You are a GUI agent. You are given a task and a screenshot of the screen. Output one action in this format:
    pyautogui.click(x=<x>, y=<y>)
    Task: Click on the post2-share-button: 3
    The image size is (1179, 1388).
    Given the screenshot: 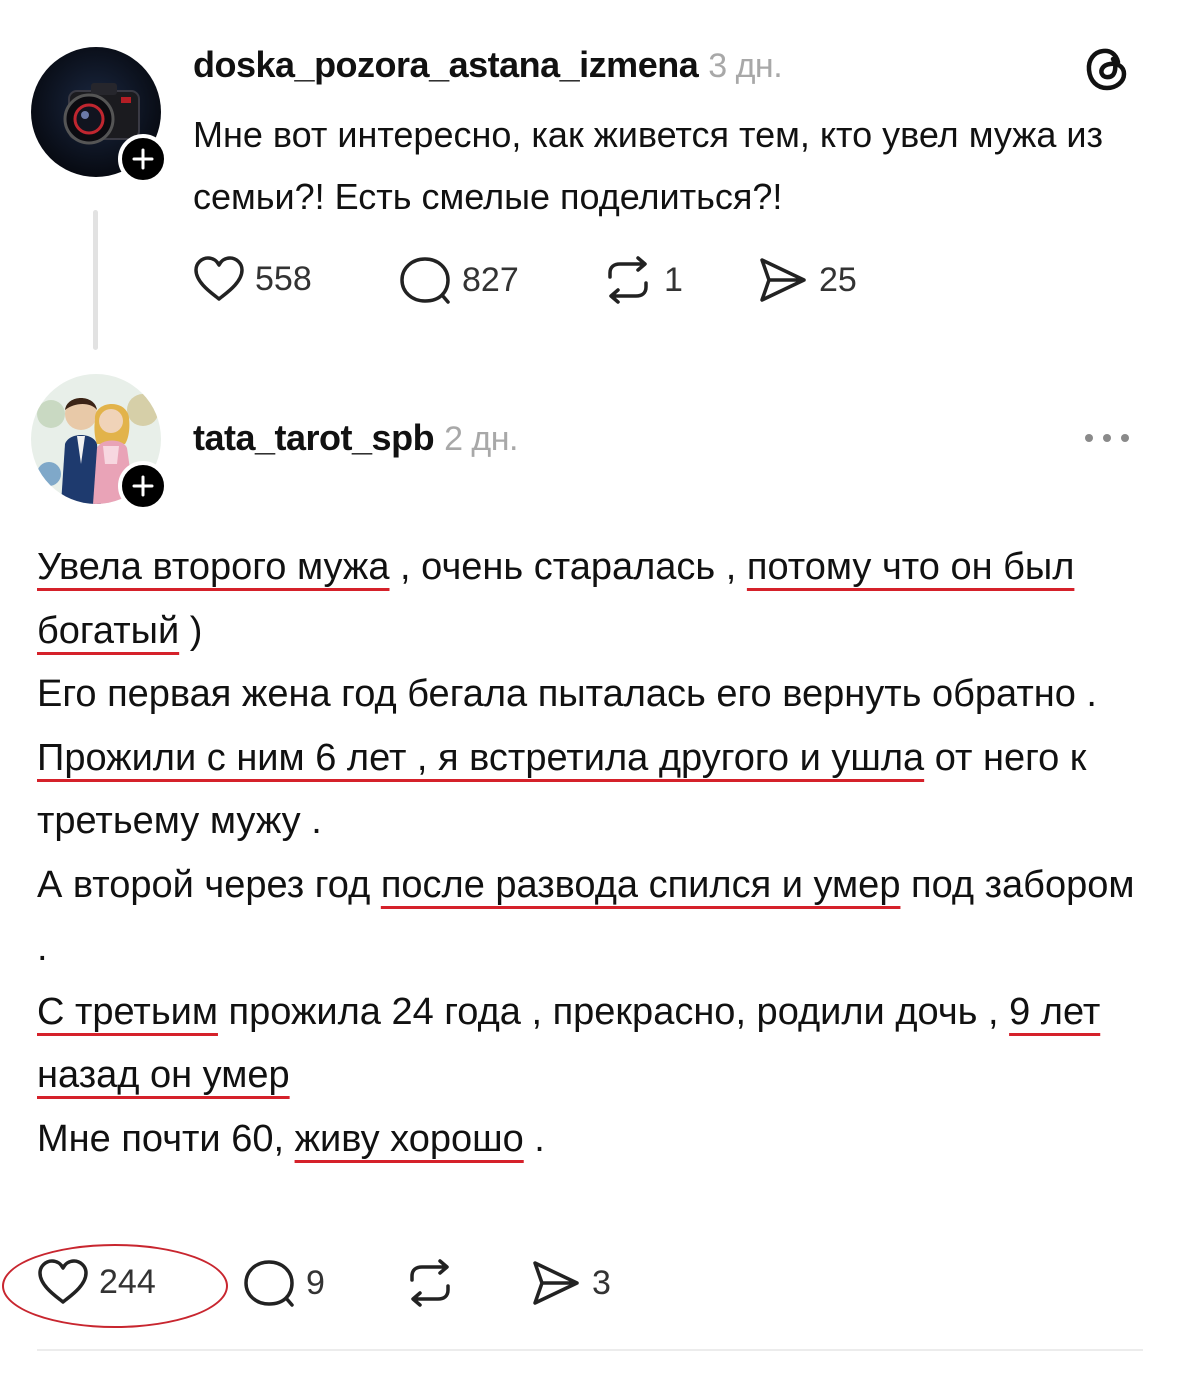 What is the action you would take?
    pyautogui.click(x=570, y=1283)
    